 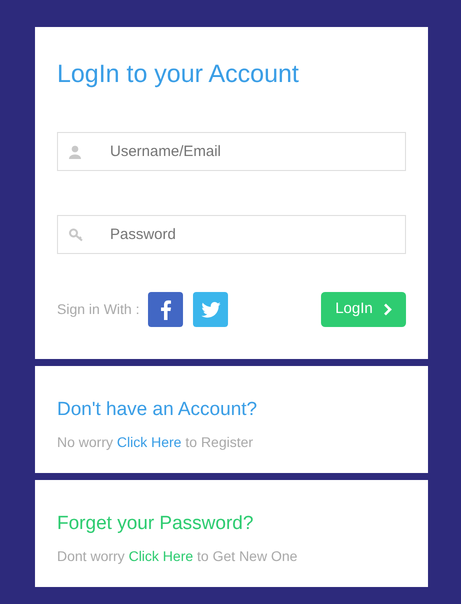 What do you see at coordinates (98, 309) in the screenshot?
I see `sign-in-label: Sign in With :` at bounding box center [98, 309].